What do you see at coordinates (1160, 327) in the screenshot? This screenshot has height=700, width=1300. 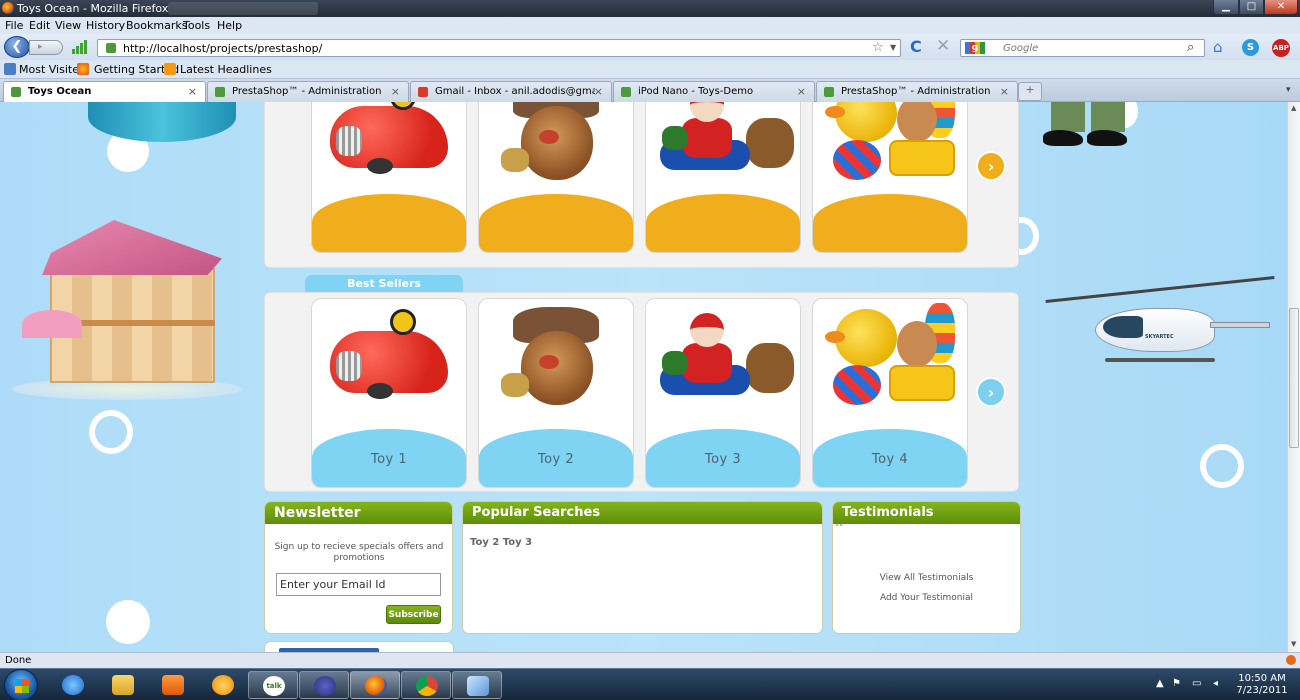 I see `helicopter-image: SKYARTEC` at bounding box center [1160, 327].